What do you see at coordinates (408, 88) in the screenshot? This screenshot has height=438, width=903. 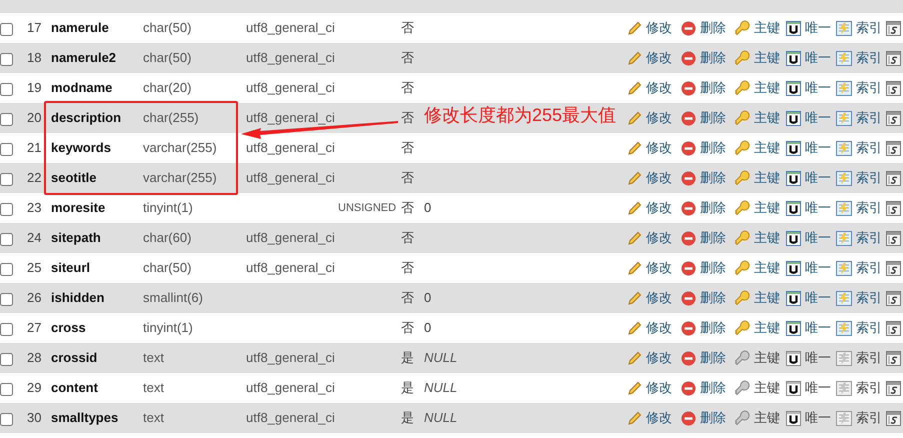 I see `column-null: 否` at bounding box center [408, 88].